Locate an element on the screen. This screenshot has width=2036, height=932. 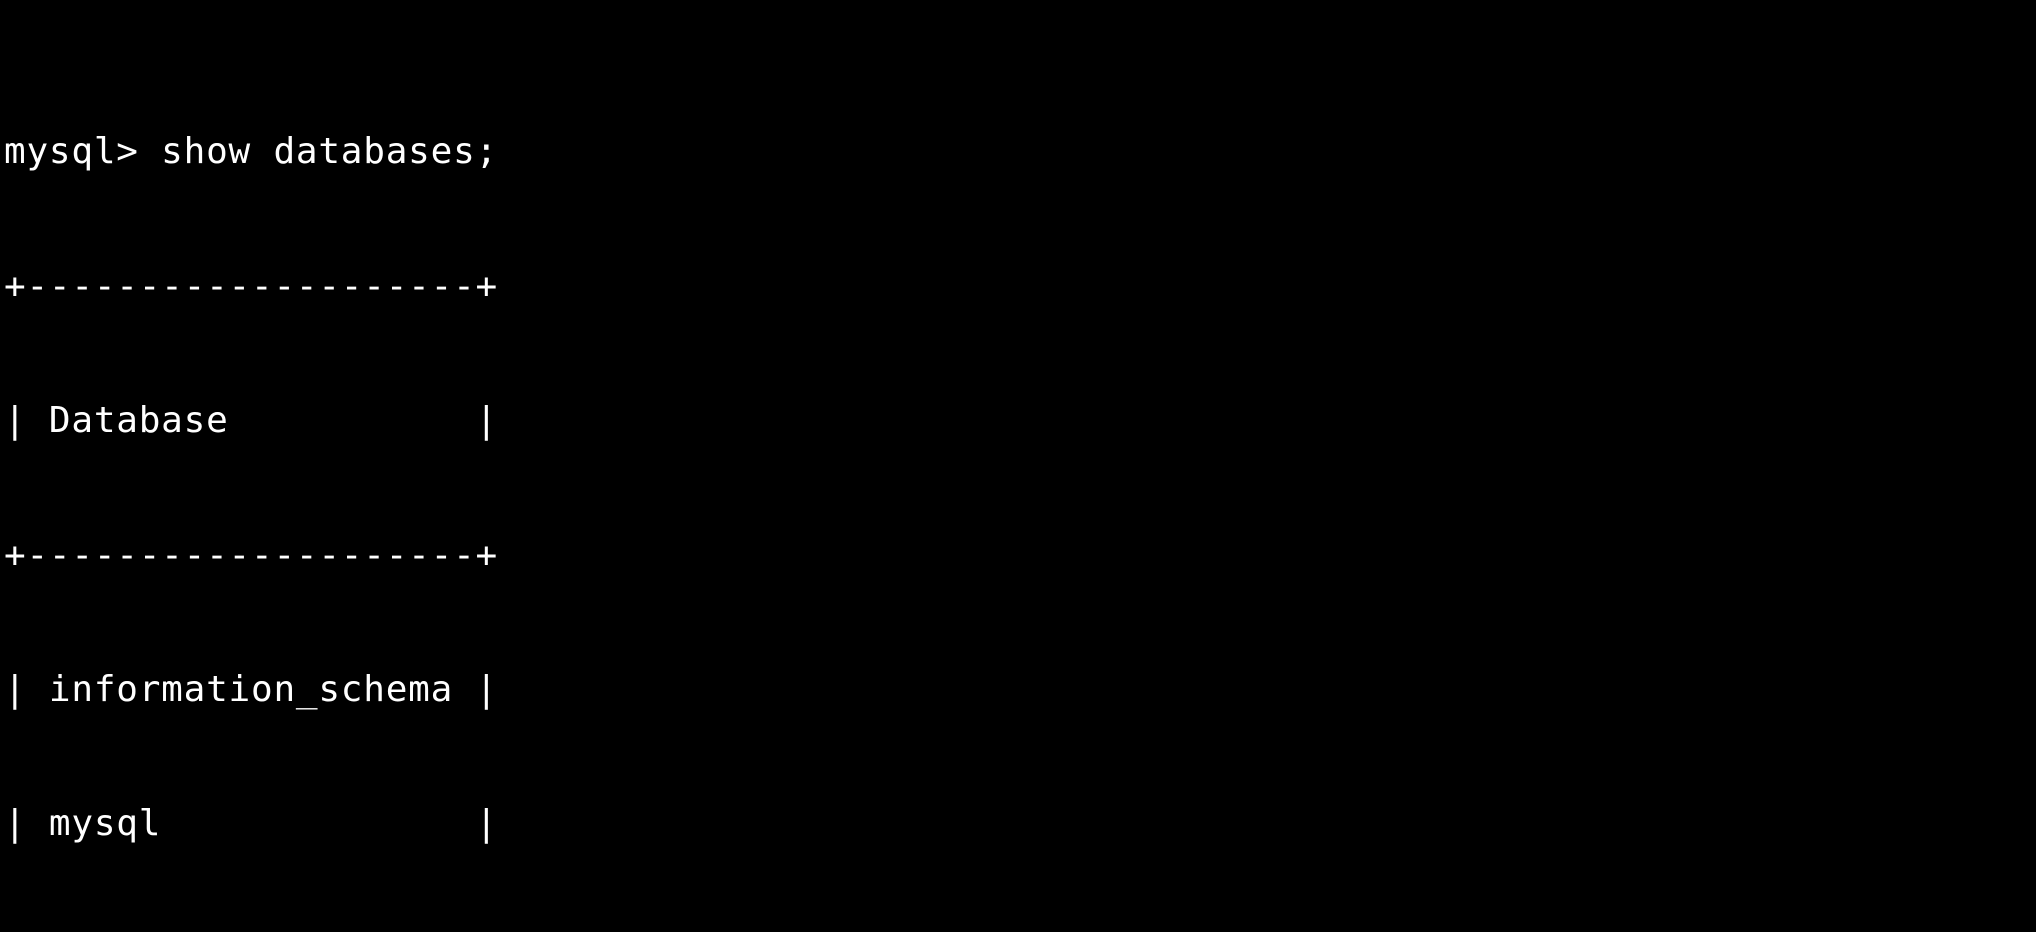
terminal-line-command: mysql> show databases; is located at coordinates (251, 152).